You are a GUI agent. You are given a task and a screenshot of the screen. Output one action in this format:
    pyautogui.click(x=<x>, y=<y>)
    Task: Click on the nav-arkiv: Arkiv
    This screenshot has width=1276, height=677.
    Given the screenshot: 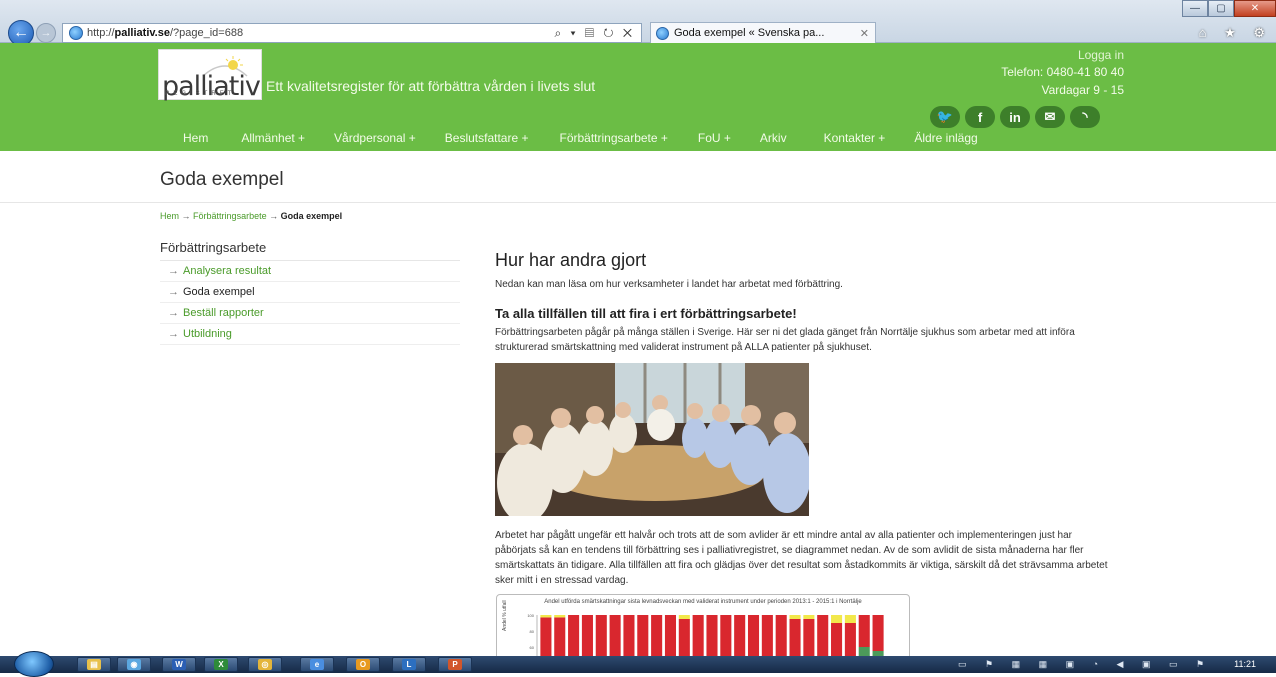 What is the action you would take?
    pyautogui.click(x=773, y=138)
    